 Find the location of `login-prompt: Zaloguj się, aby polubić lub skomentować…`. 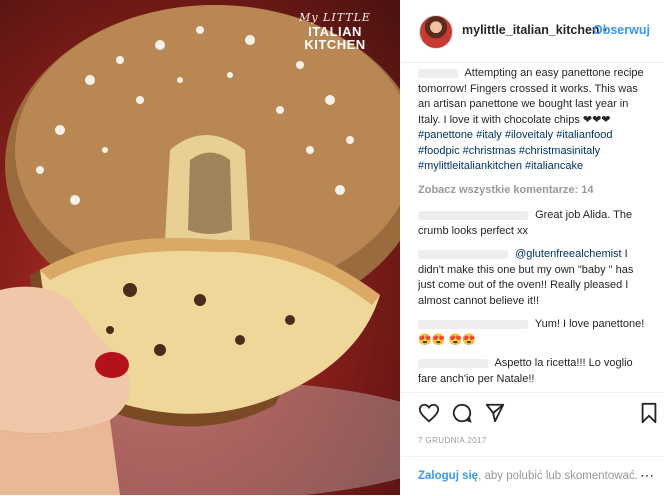

login-prompt: Zaloguj się, aby polubić lub skomentować… is located at coordinates (528, 476).